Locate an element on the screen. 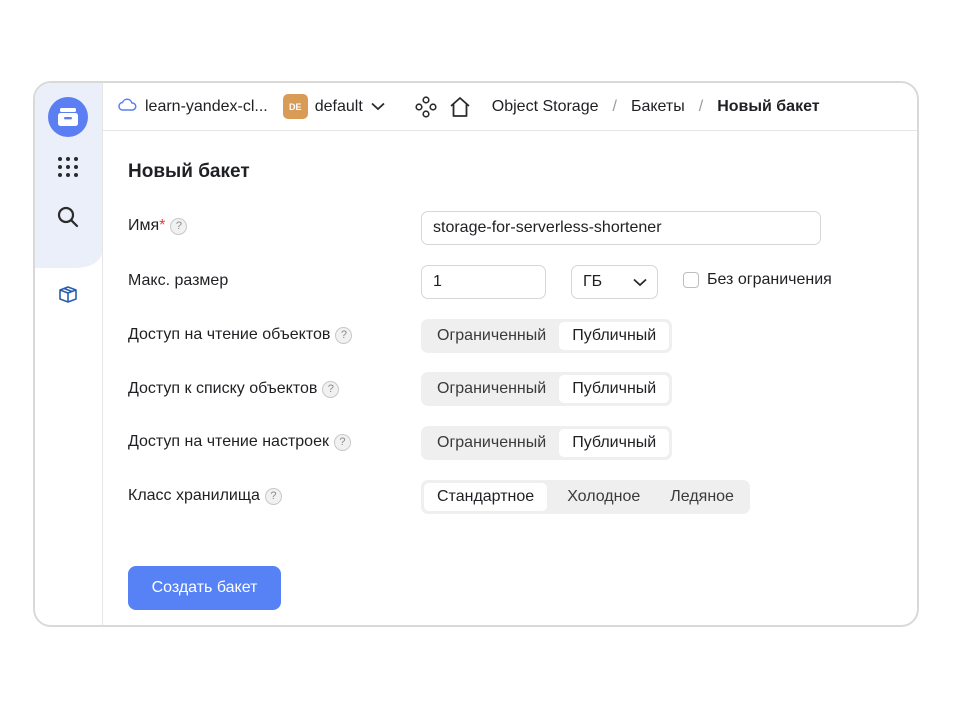  size-unit-value: ГБ is located at coordinates (593, 281).